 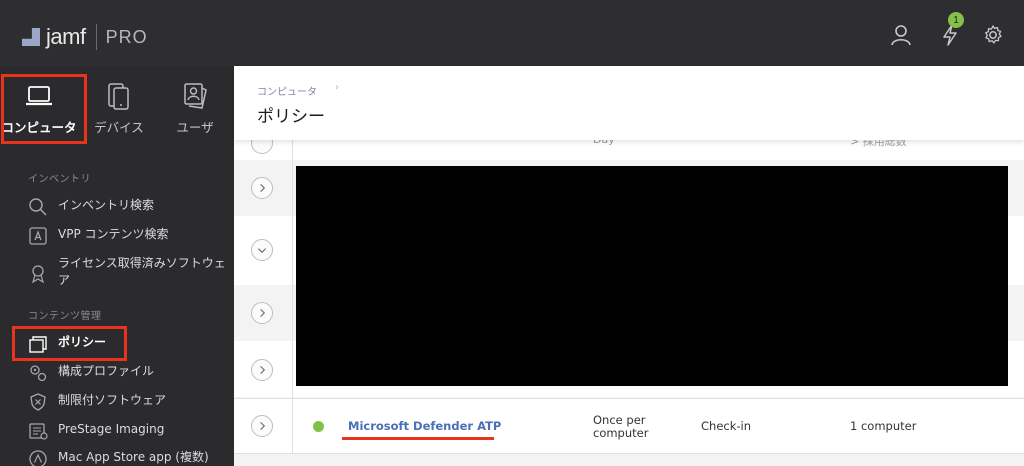 What do you see at coordinates (318, 426) in the screenshot?
I see `status-enabled-dot` at bounding box center [318, 426].